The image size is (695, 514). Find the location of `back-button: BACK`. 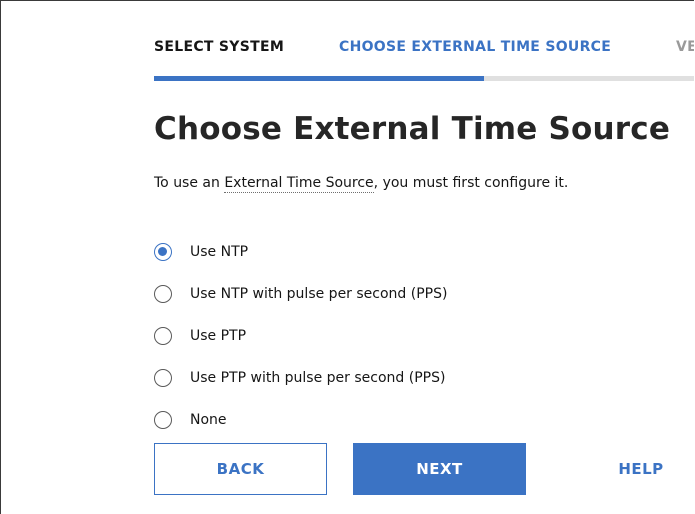

back-button: BACK is located at coordinates (240, 469).